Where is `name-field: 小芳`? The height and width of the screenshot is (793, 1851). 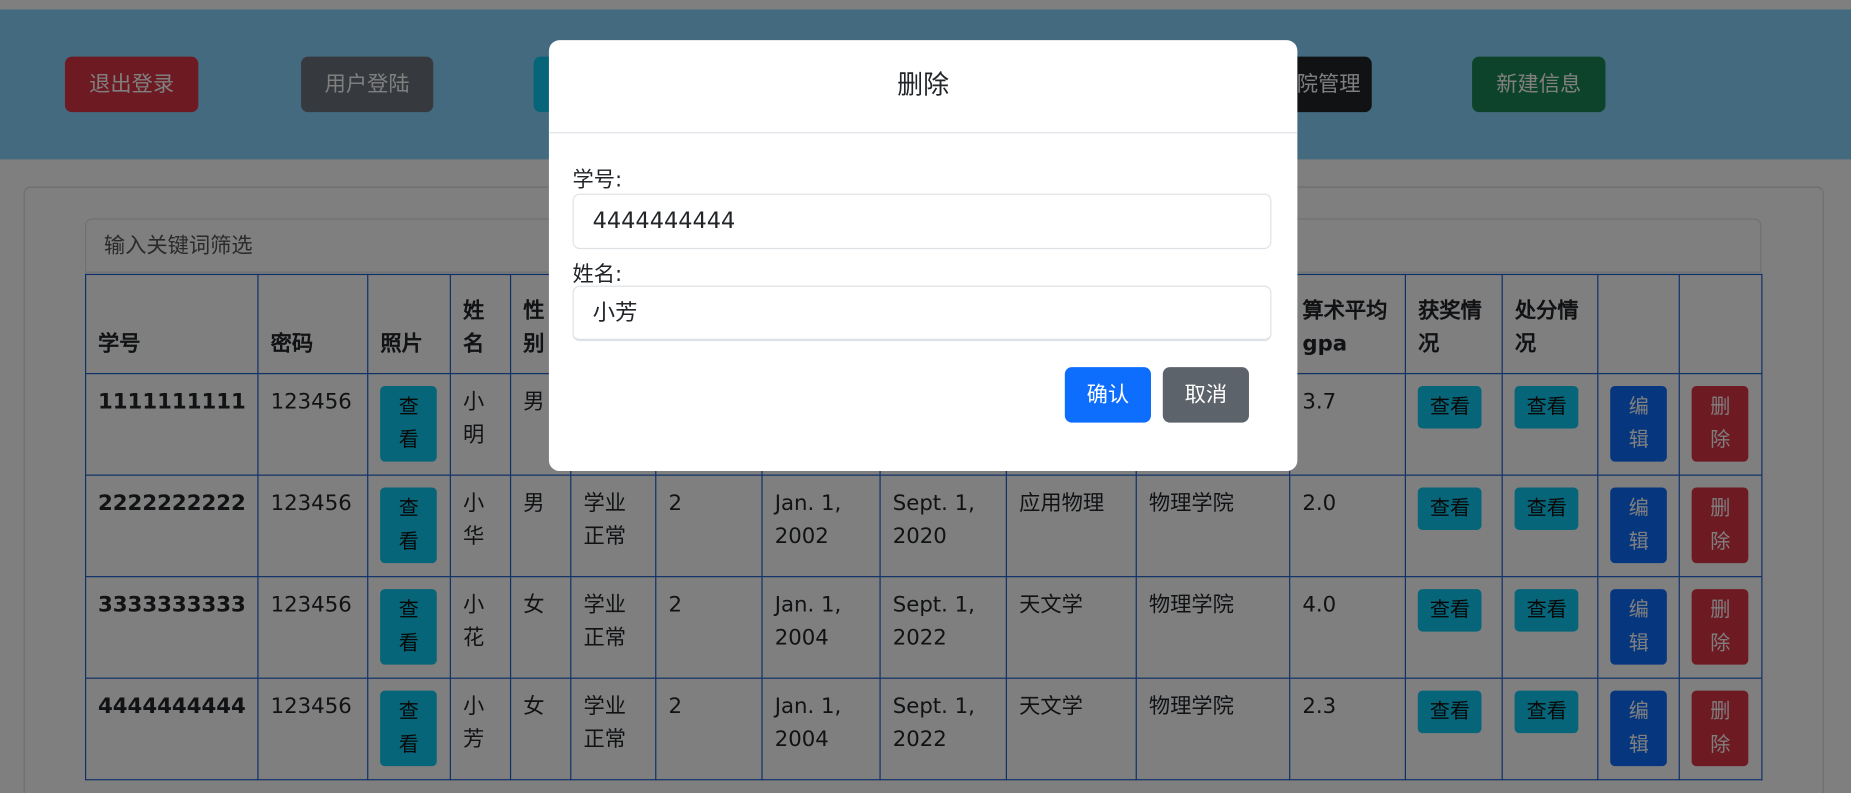 name-field: 小芳 is located at coordinates (922, 313).